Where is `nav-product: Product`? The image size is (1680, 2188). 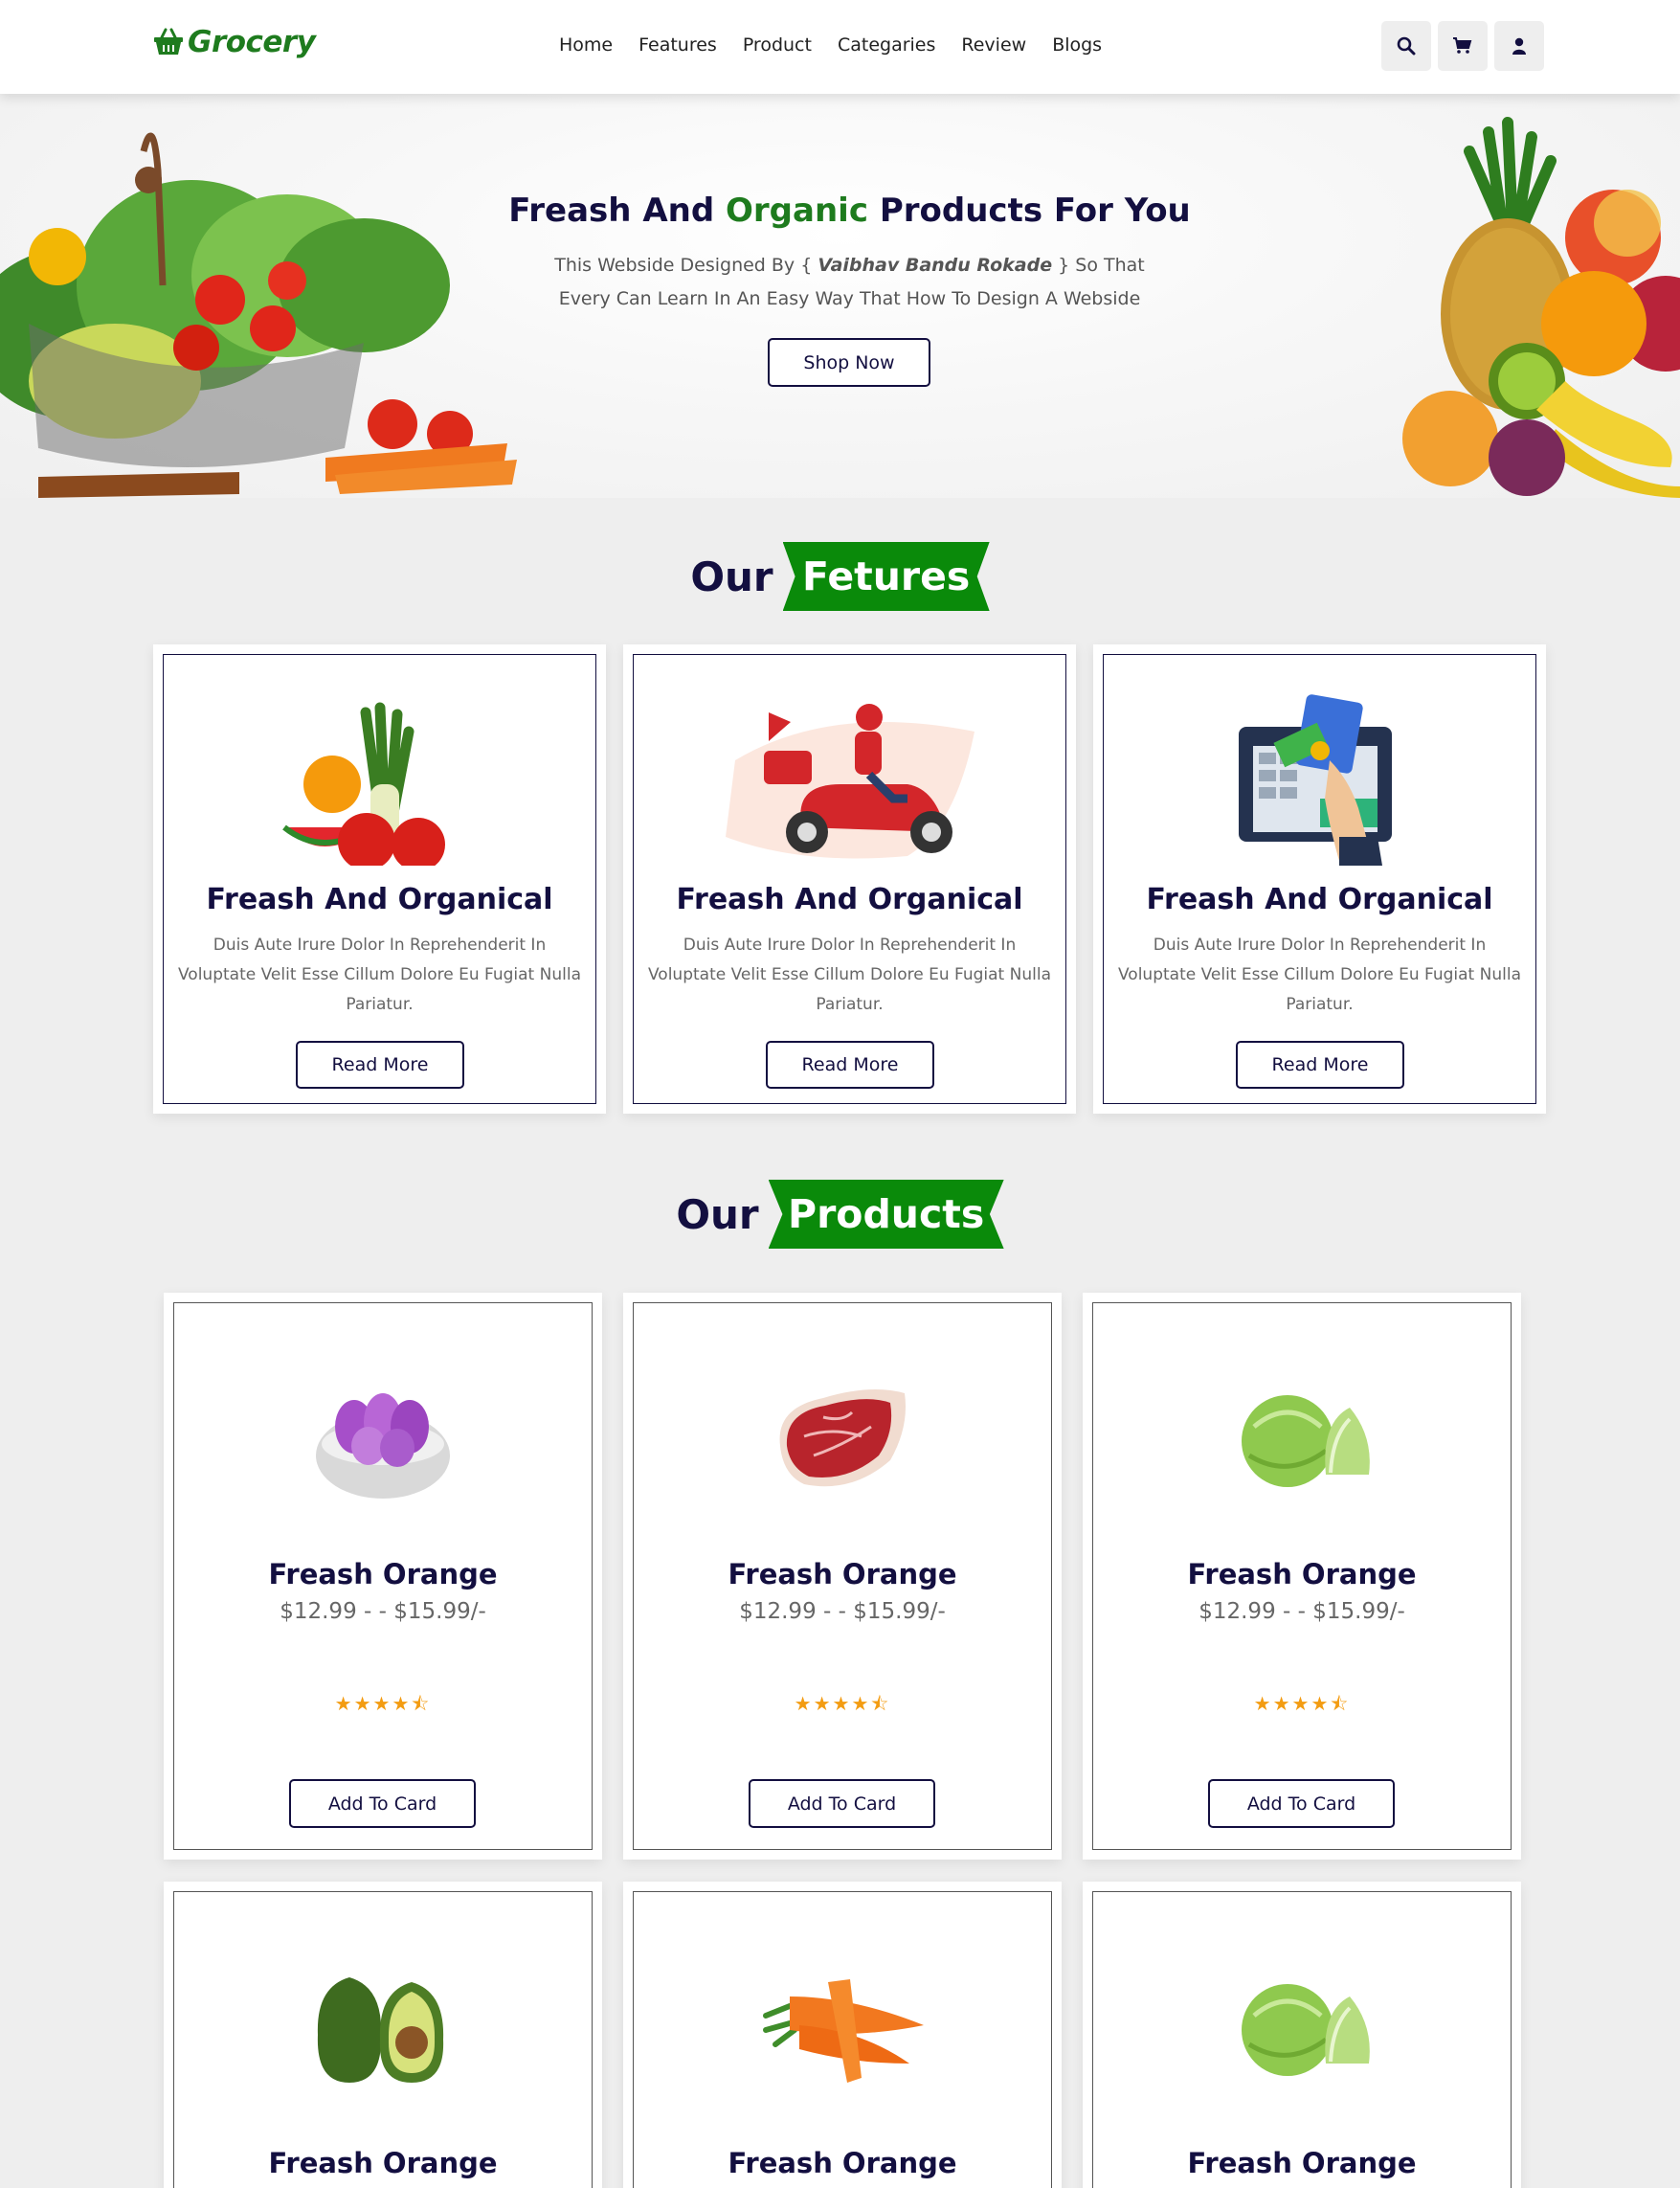
nav-product: Product is located at coordinates (777, 45).